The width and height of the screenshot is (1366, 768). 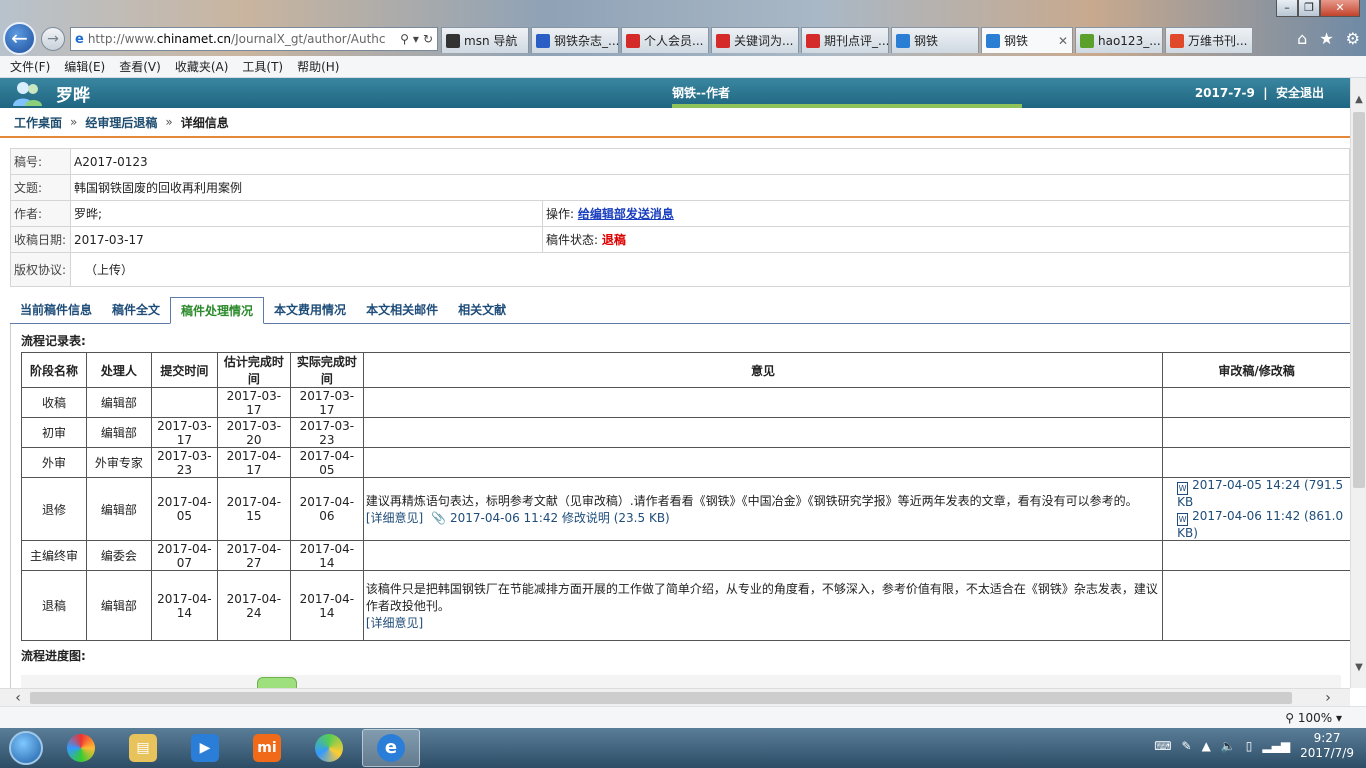 I want to click on breadcrumb-home: 工作桌面, so click(x=38, y=122).